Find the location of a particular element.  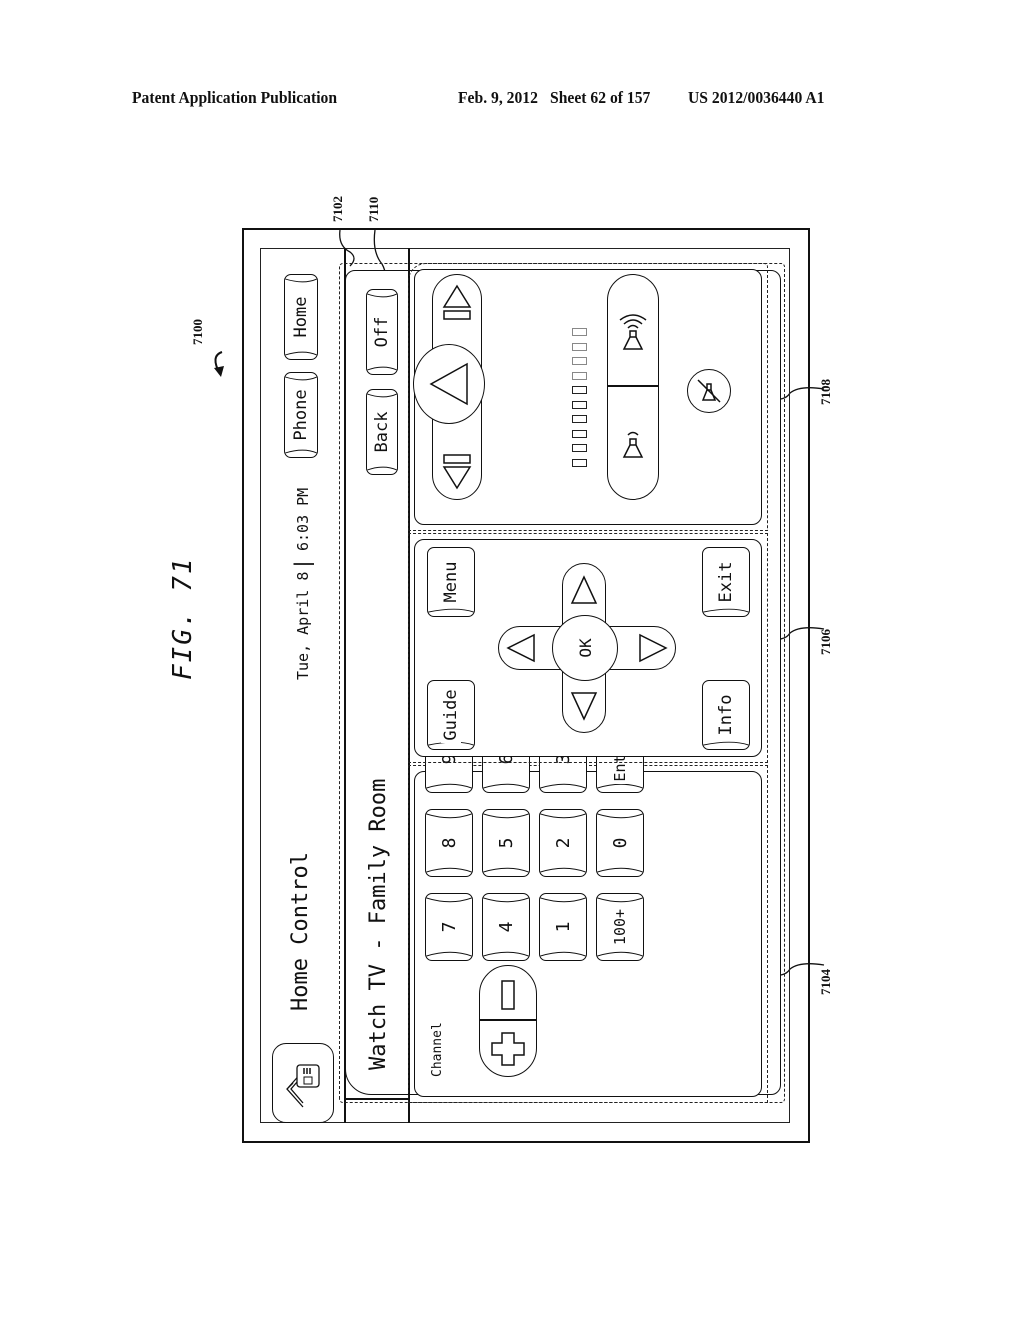

dpad-right-button is located at coordinates (653, 648).